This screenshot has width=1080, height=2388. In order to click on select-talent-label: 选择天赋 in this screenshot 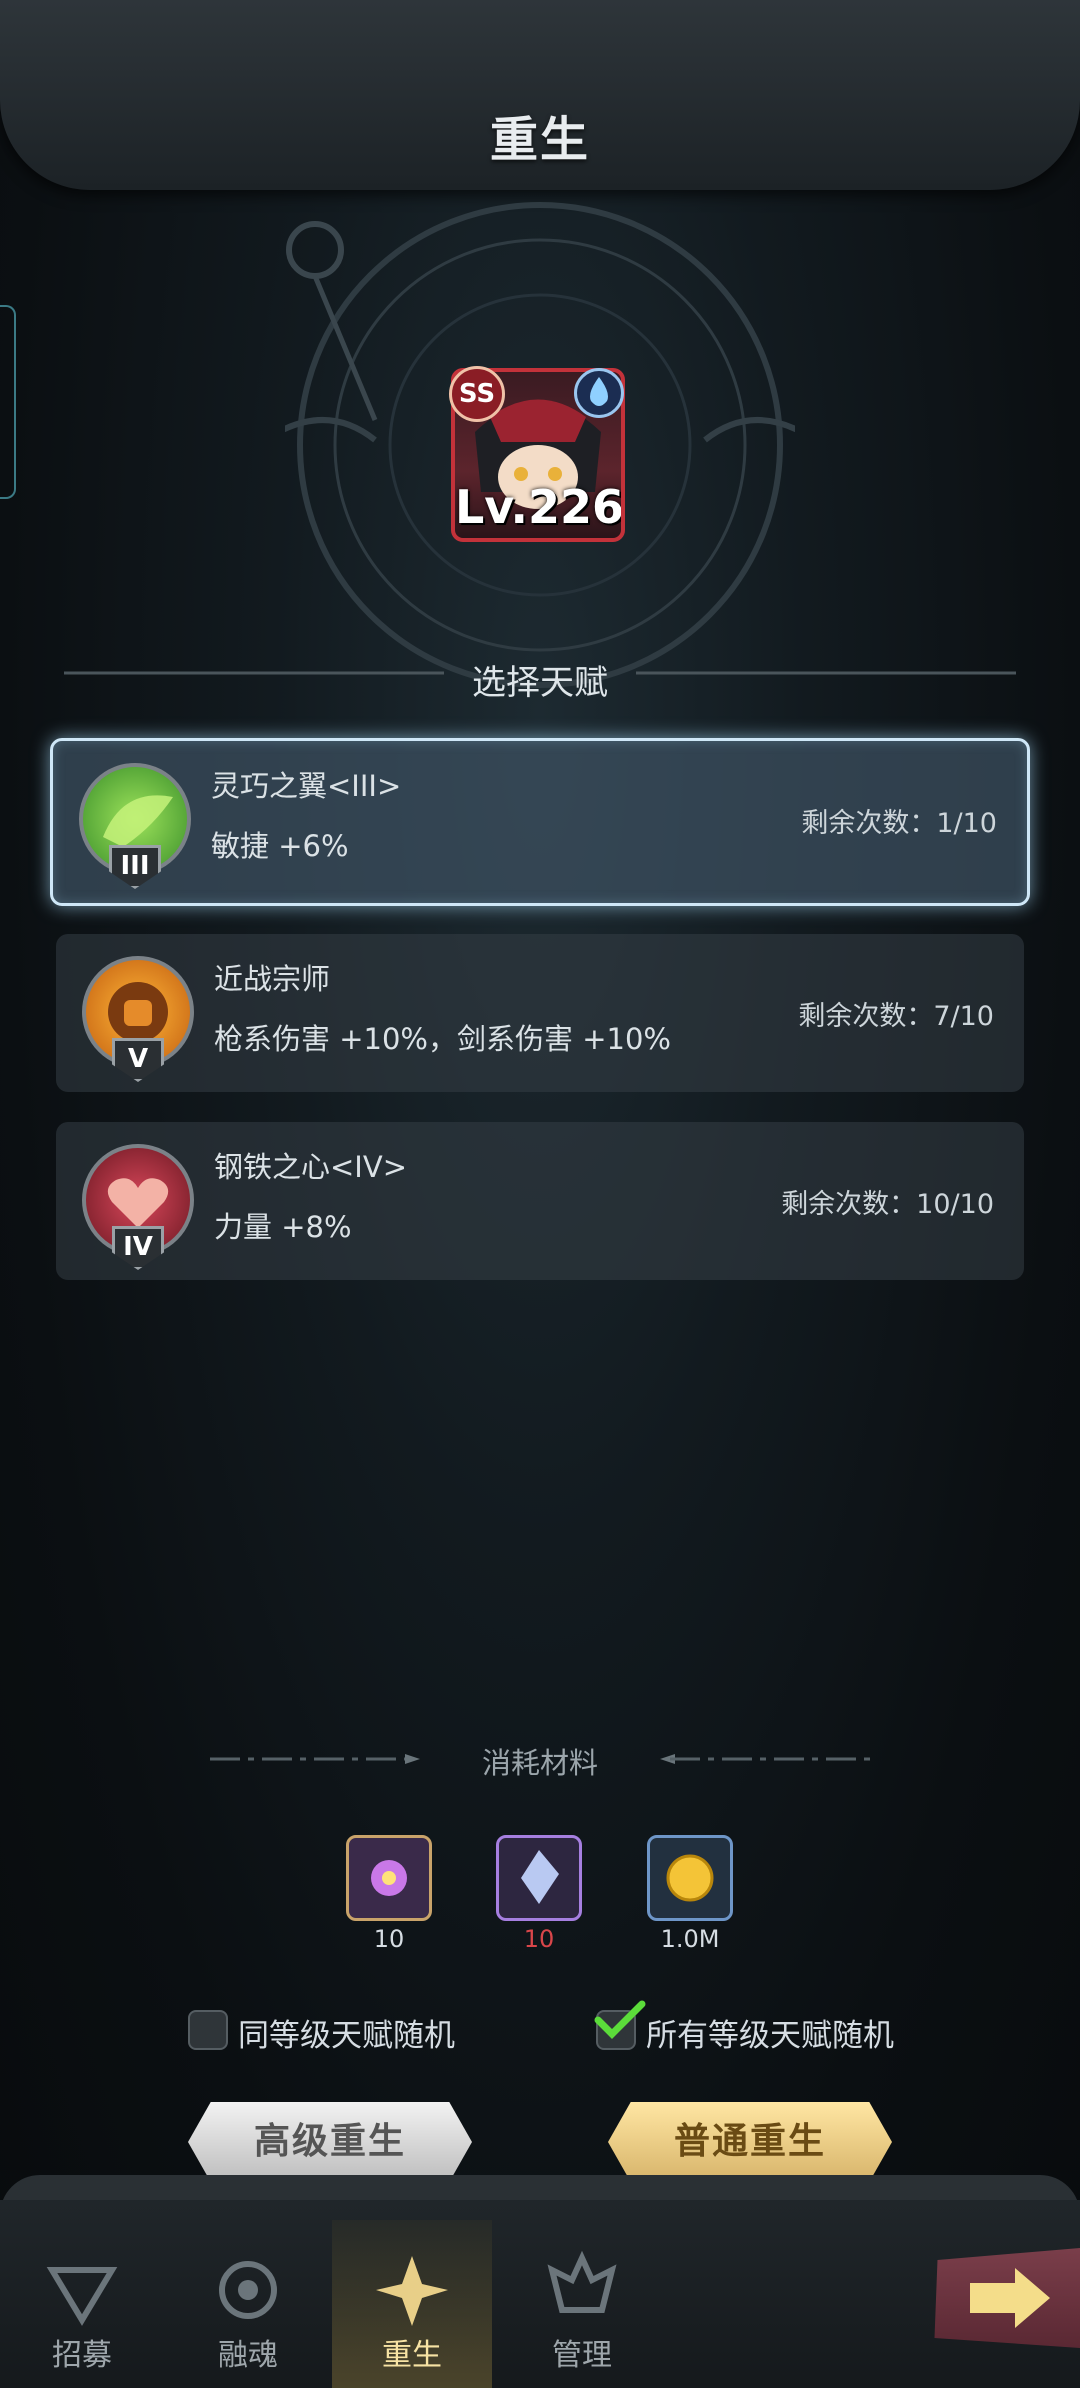, I will do `click(540, 683)`.